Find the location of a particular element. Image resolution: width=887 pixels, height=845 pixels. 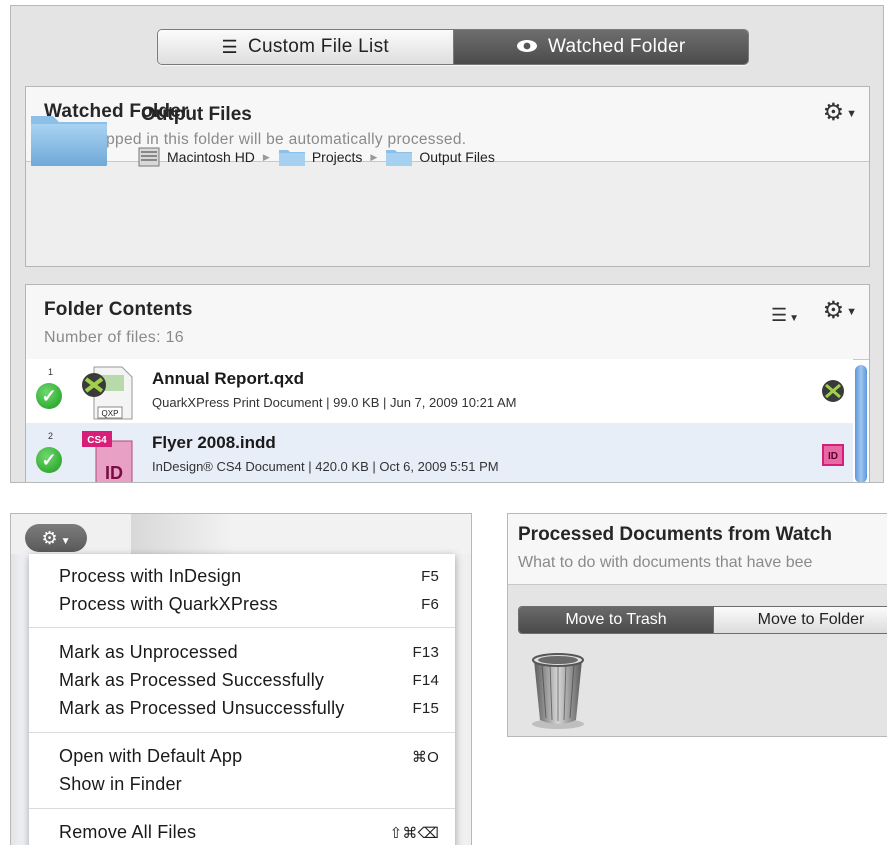

path-control: Macintosh HD ▶ Projects ▶ Output Files is located at coordinates (320, 157).